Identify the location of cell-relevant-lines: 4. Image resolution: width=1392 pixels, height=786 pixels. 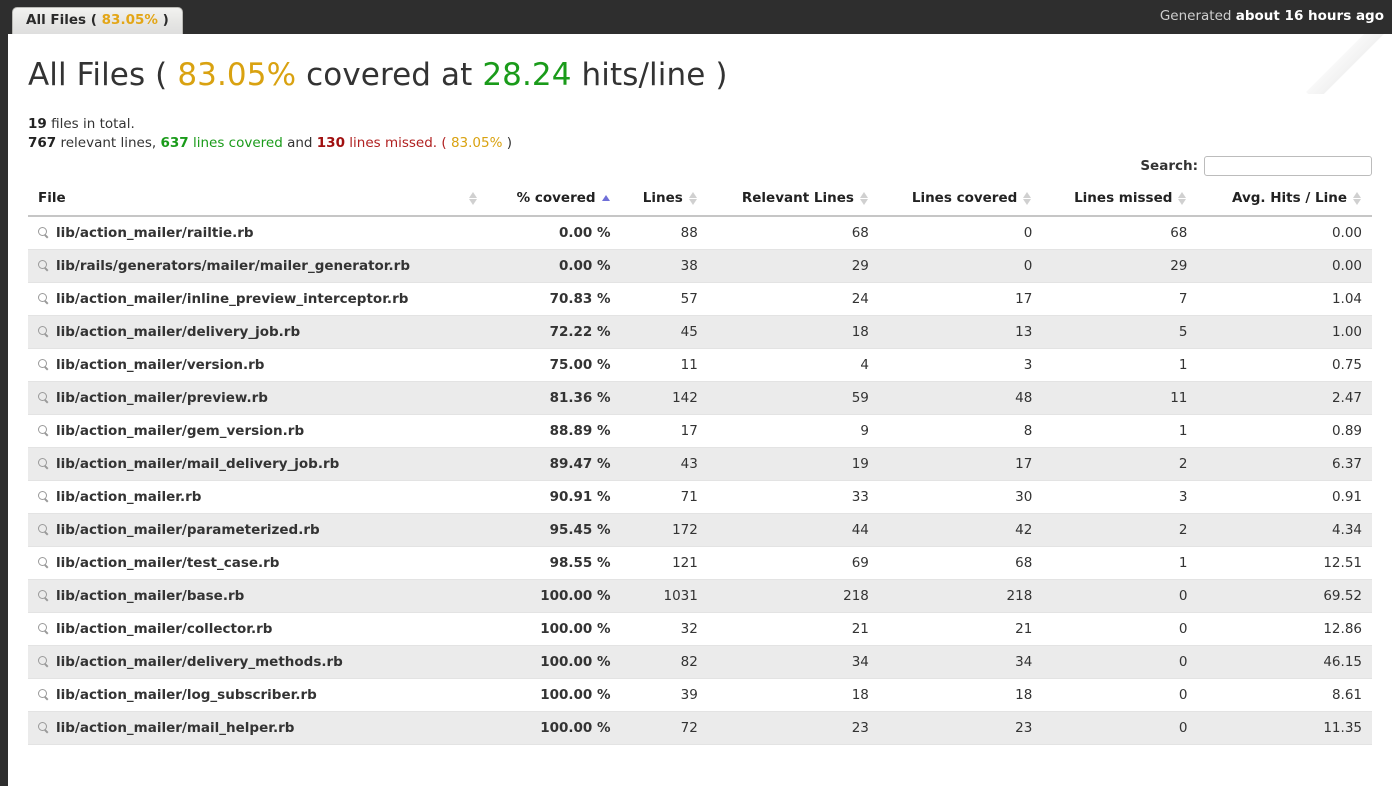
(793, 365).